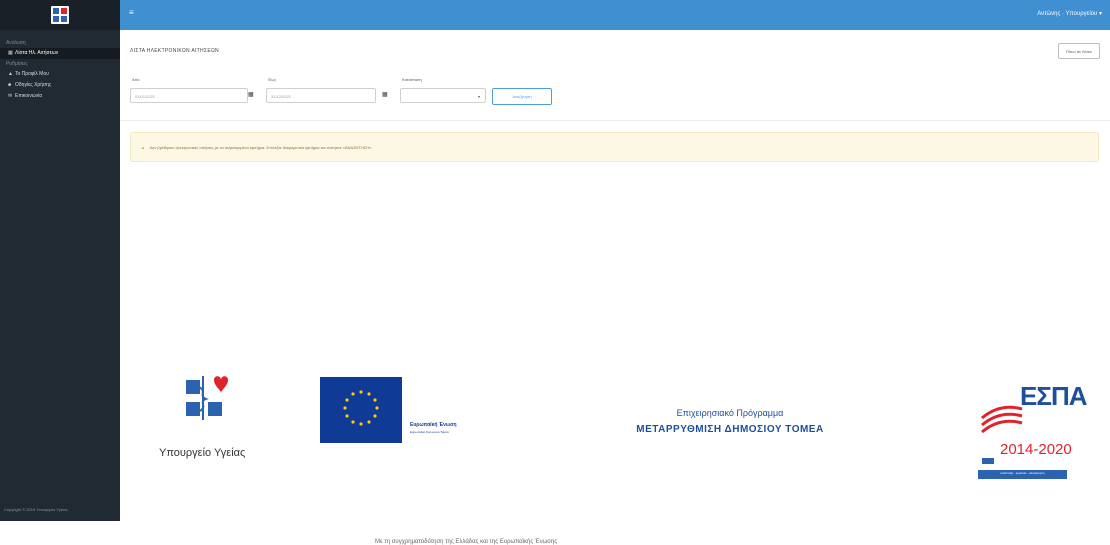  I want to click on search-button: Αναζήτηση, so click(522, 96).